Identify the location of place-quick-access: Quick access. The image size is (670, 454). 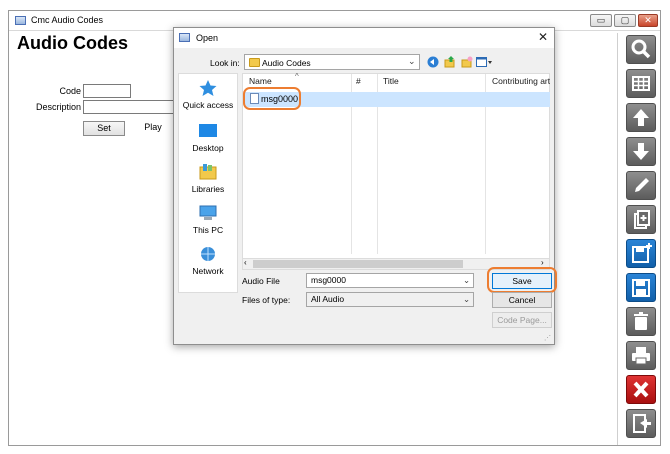
(208, 96).